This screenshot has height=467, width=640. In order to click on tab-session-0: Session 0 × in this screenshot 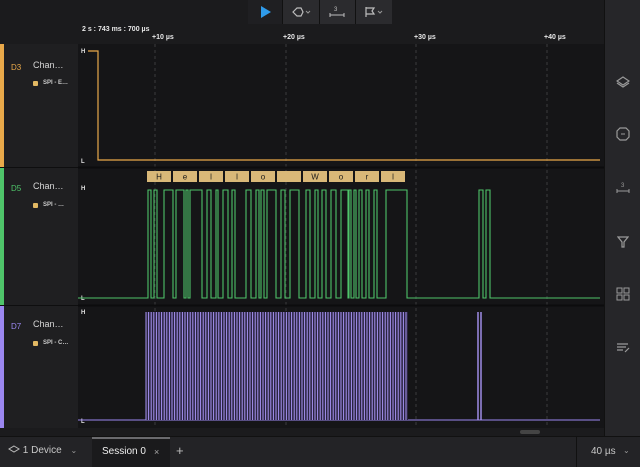, I will do `click(131, 452)`.